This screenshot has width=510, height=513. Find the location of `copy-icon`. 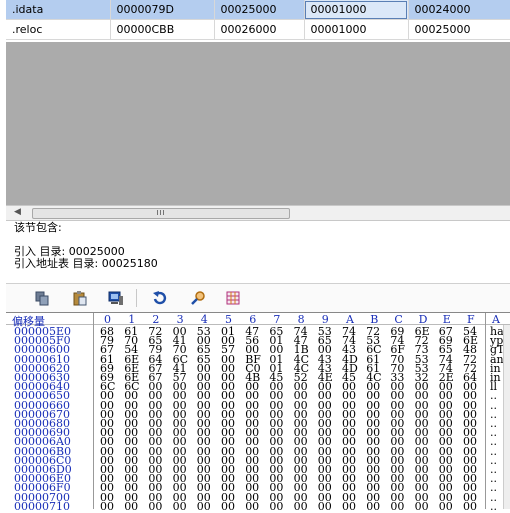

copy-icon is located at coordinates (42, 298).